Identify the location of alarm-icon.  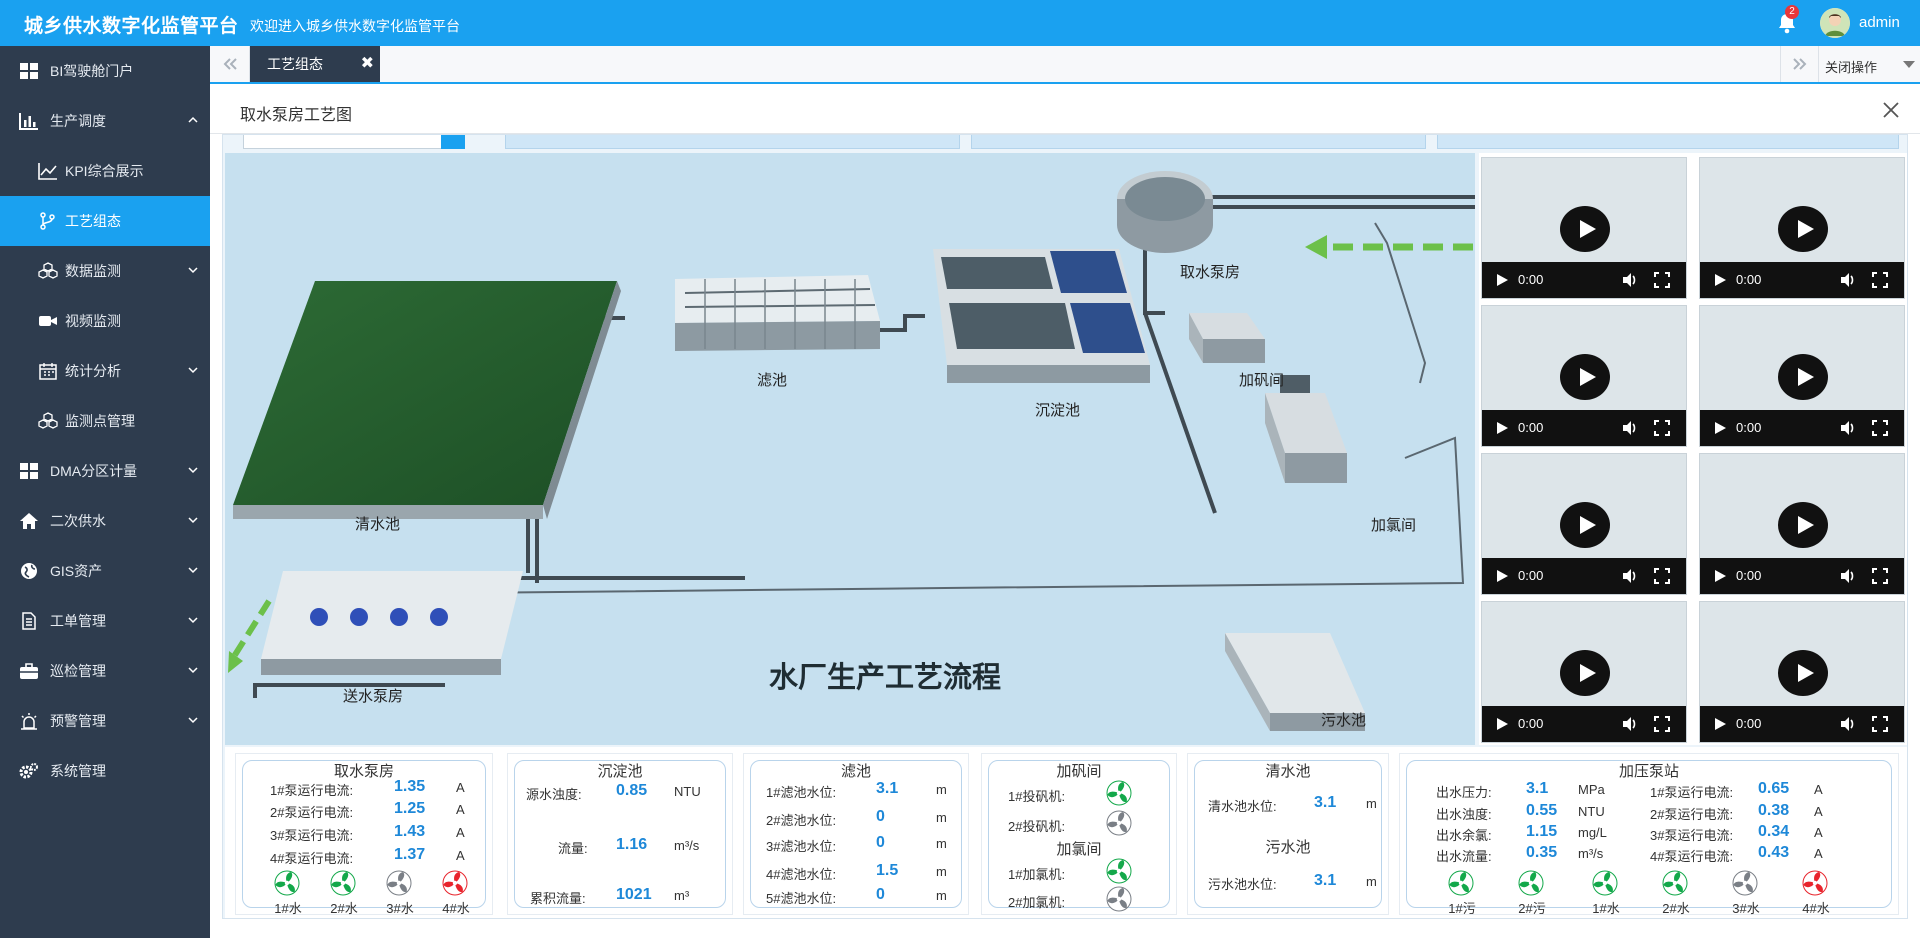
(29, 721).